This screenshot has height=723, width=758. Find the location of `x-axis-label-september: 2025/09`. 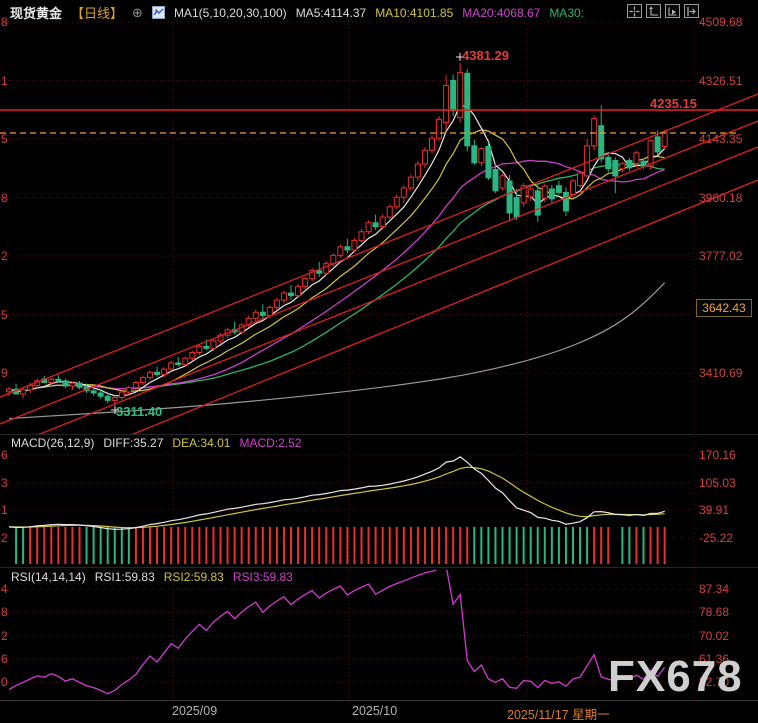

x-axis-label-september: 2025/09 is located at coordinates (195, 711).